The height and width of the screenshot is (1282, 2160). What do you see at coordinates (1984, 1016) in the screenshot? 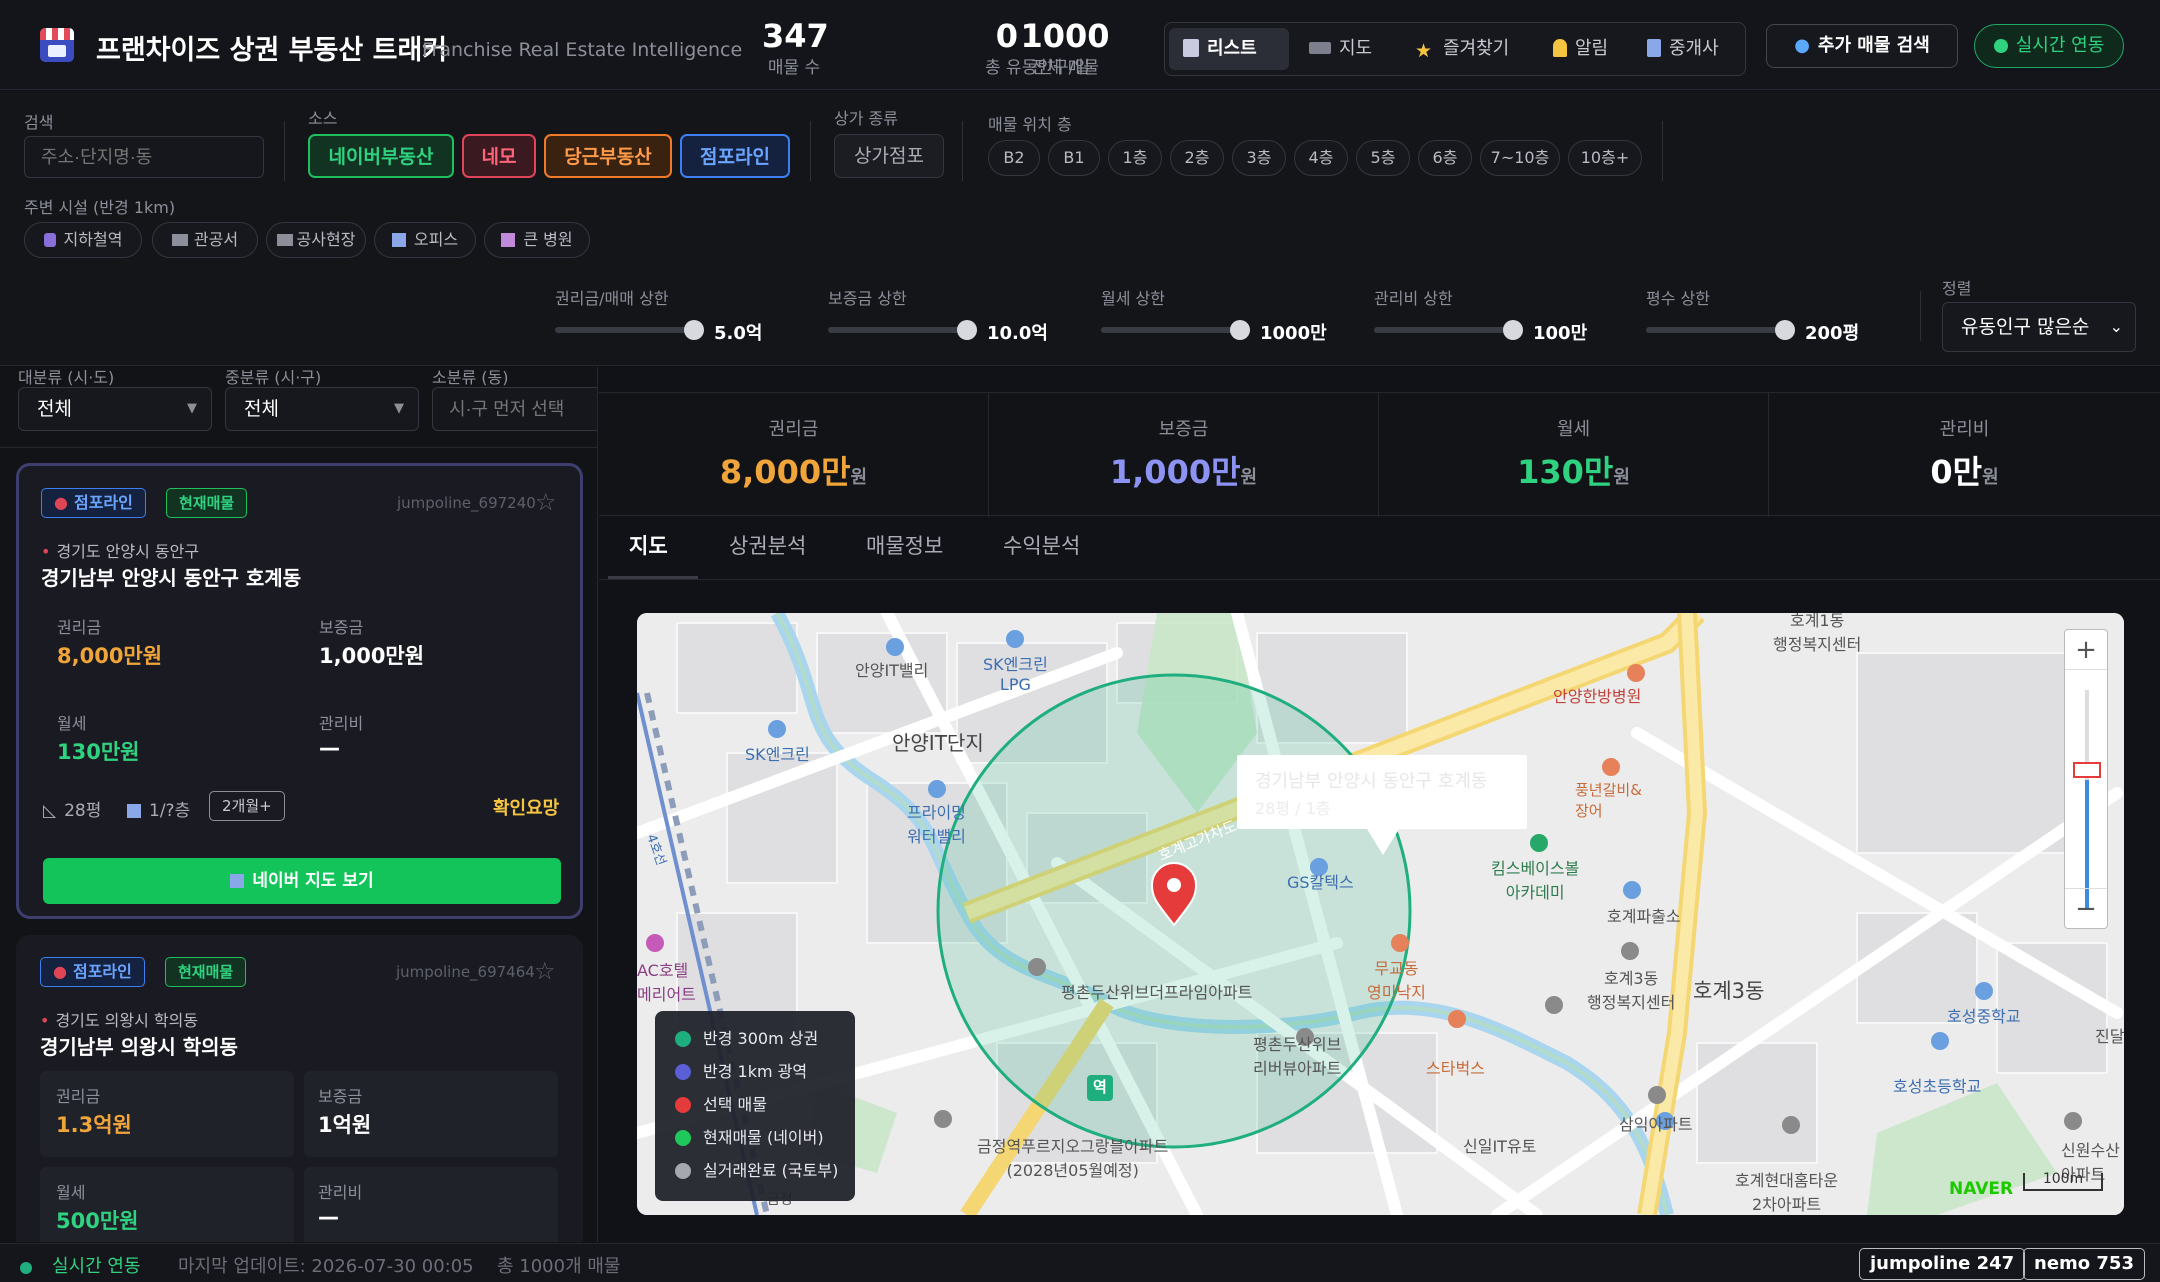
I see `map-label: 호성중학교` at bounding box center [1984, 1016].